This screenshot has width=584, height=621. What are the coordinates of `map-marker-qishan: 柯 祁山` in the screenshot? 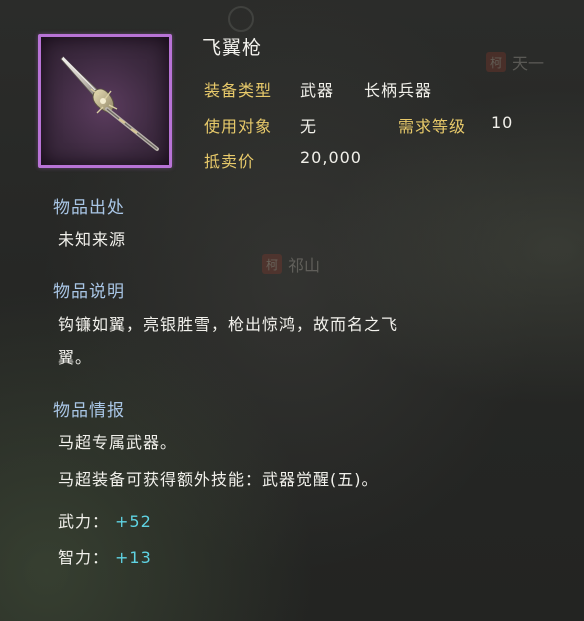 It's located at (291, 264).